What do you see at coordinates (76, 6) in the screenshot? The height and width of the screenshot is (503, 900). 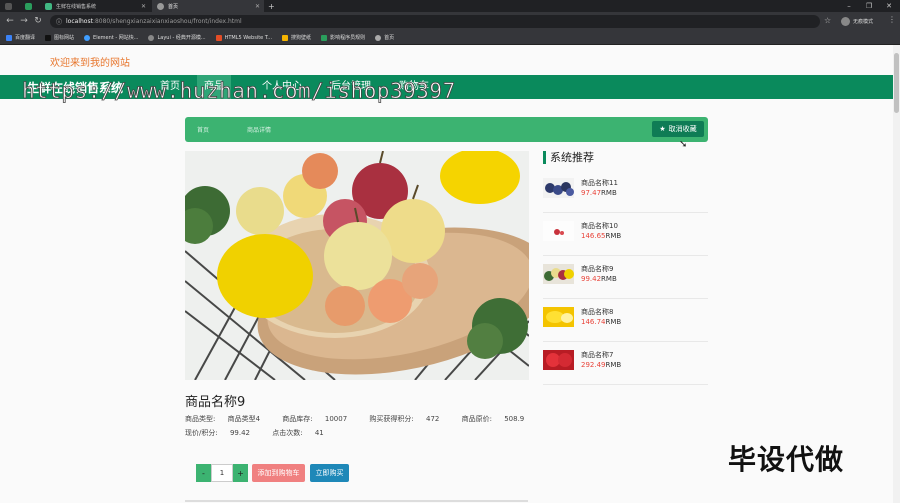 I see `tab-label: 生鲜在线销售系统` at bounding box center [76, 6].